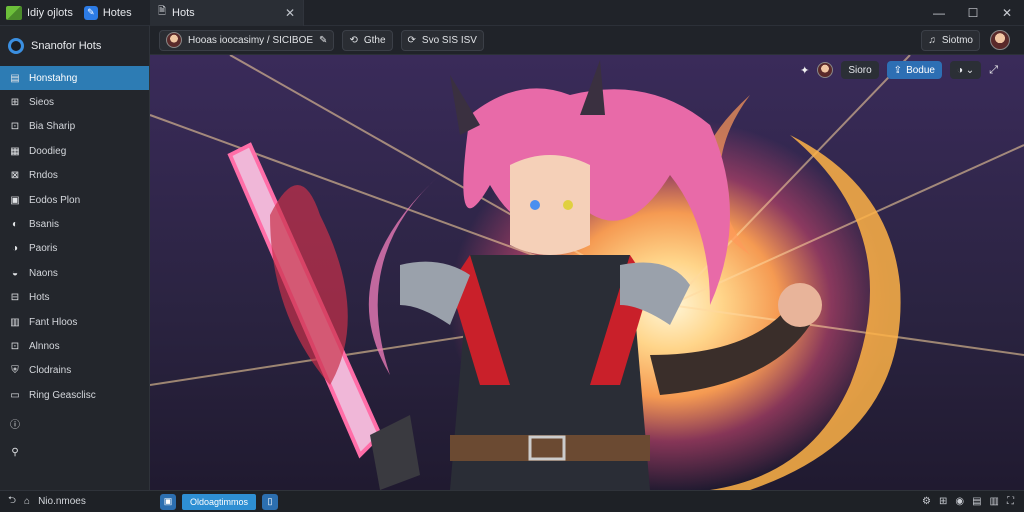 The image size is (1024, 512). What do you see at coordinates (27, 501) in the screenshot?
I see `home-icon: ⌂` at bounding box center [27, 501].